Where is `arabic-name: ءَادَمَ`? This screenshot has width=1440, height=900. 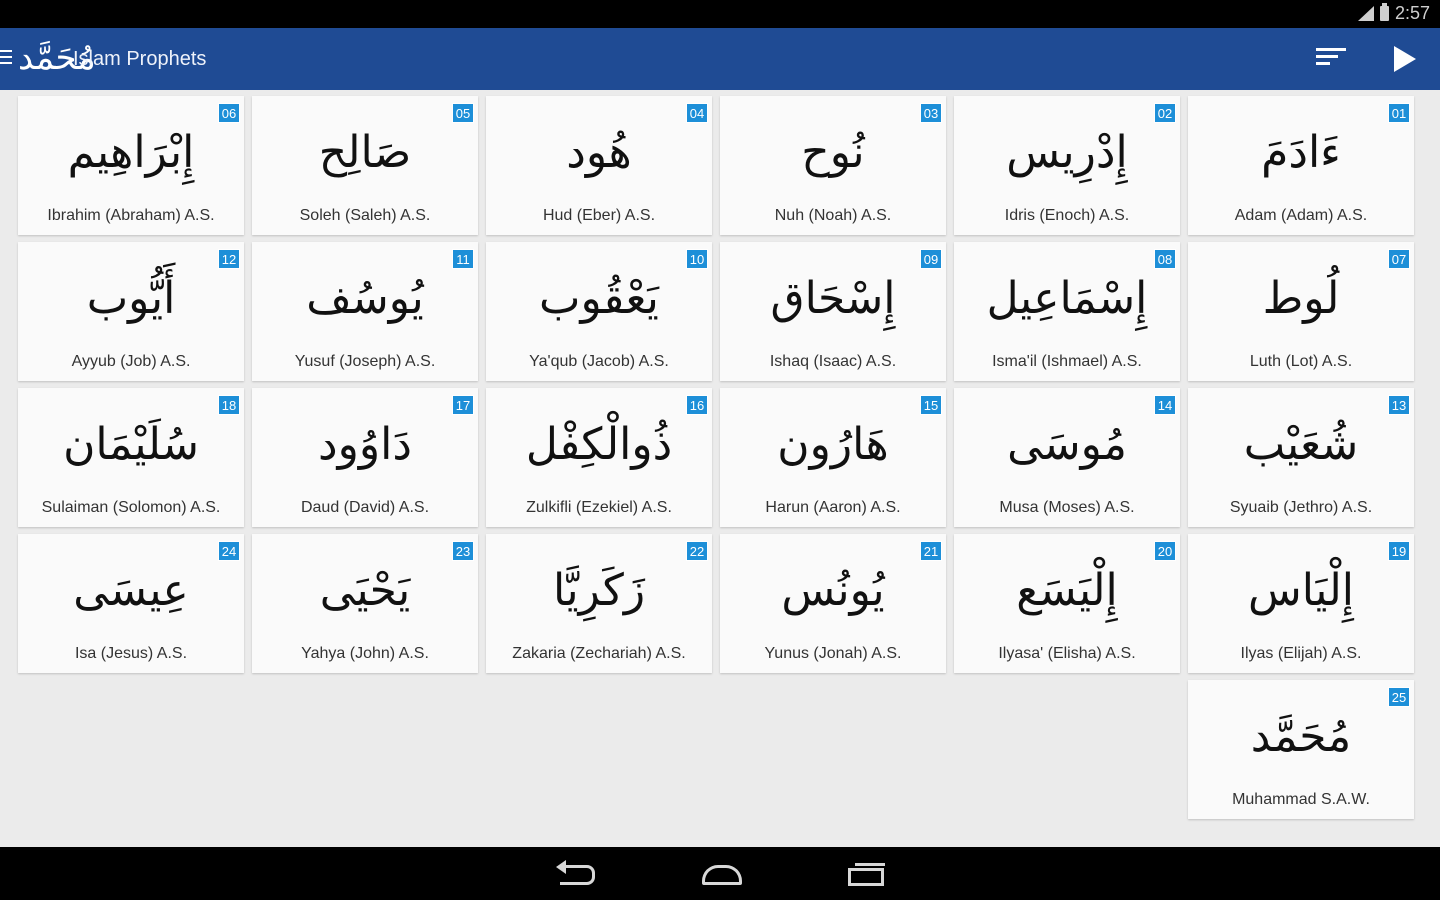
arabic-name: ءَادَمَ is located at coordinates (1301, 152).